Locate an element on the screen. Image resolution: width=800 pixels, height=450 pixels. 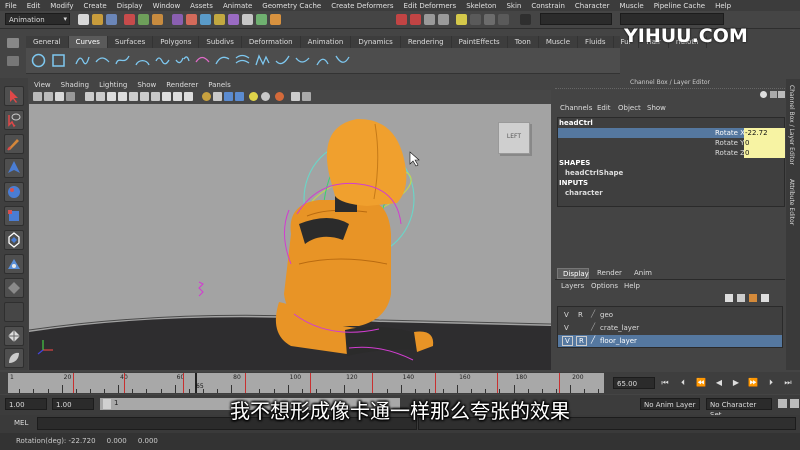
ipr-render-icon is located at coordinates (475, 19).